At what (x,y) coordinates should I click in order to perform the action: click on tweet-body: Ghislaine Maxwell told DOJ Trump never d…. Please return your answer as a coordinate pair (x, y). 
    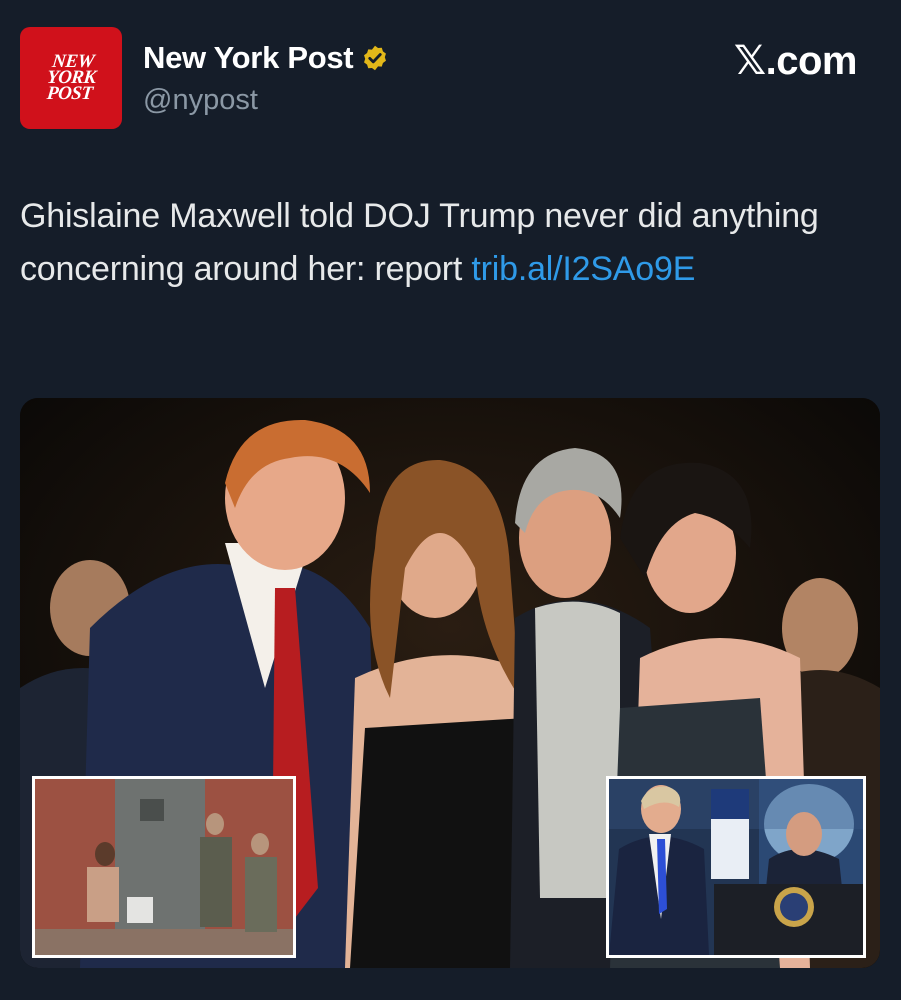
    Looking at the image, I should click on (419, 242).